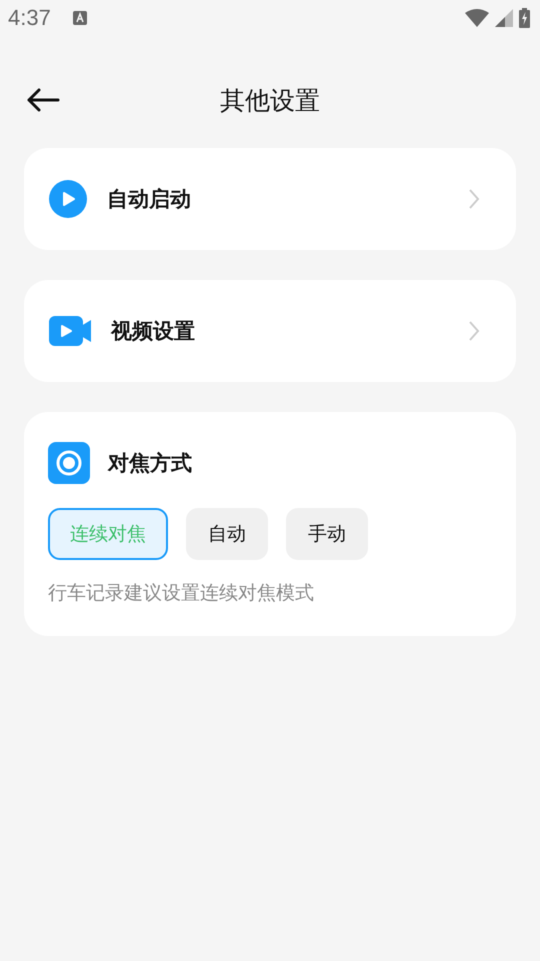 The height and width of the screenshot is (961, 540). I want to click on page-title: 其他设置, so click(270, 100).